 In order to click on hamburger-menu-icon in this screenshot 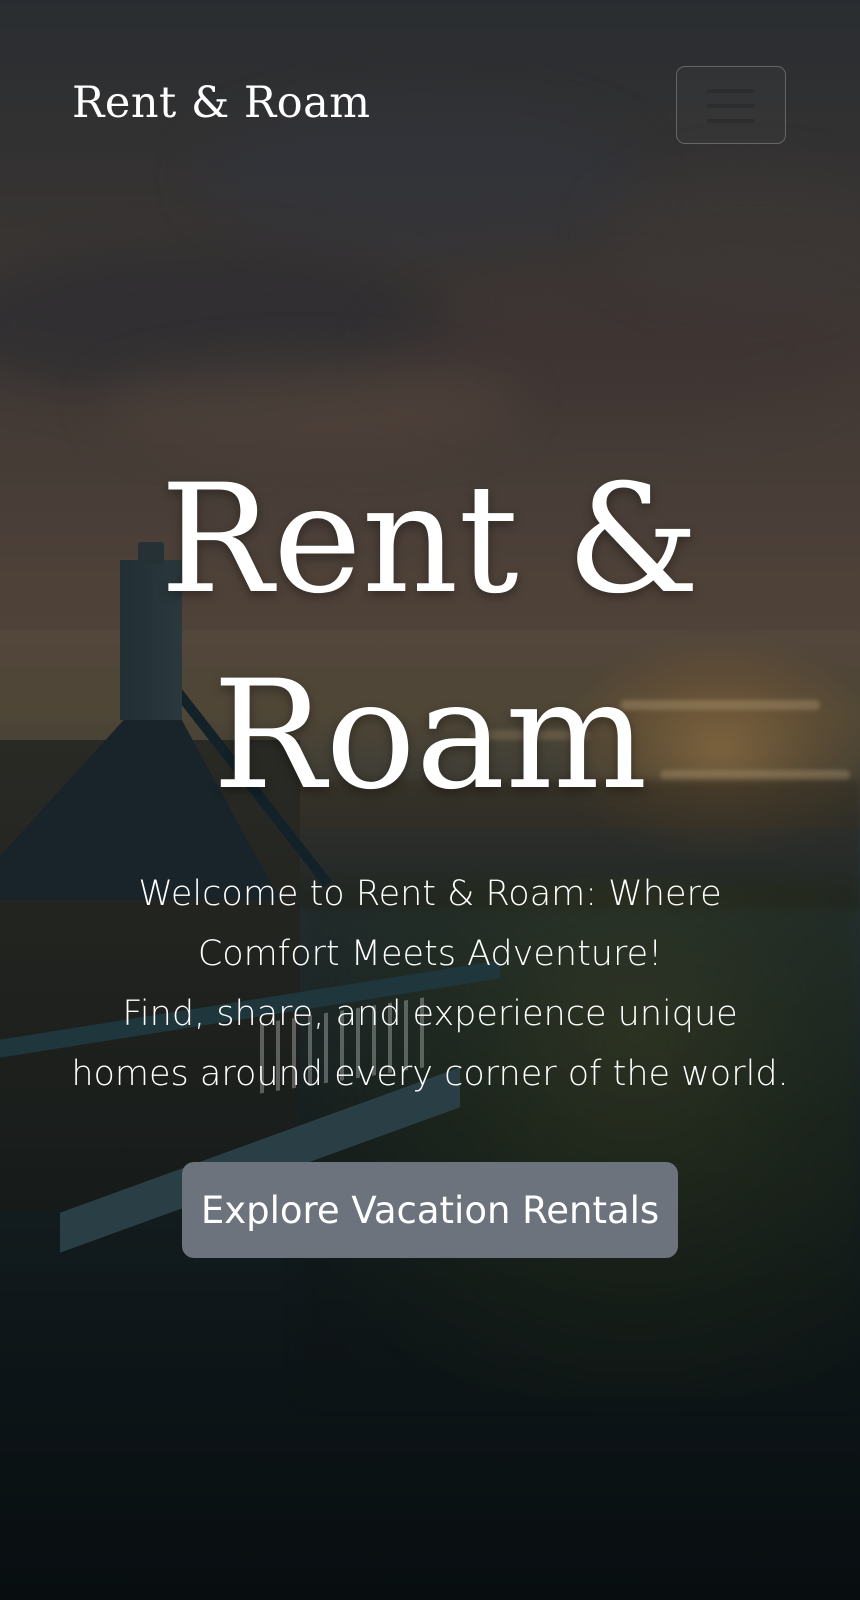, I will do `click(731, 106)`.